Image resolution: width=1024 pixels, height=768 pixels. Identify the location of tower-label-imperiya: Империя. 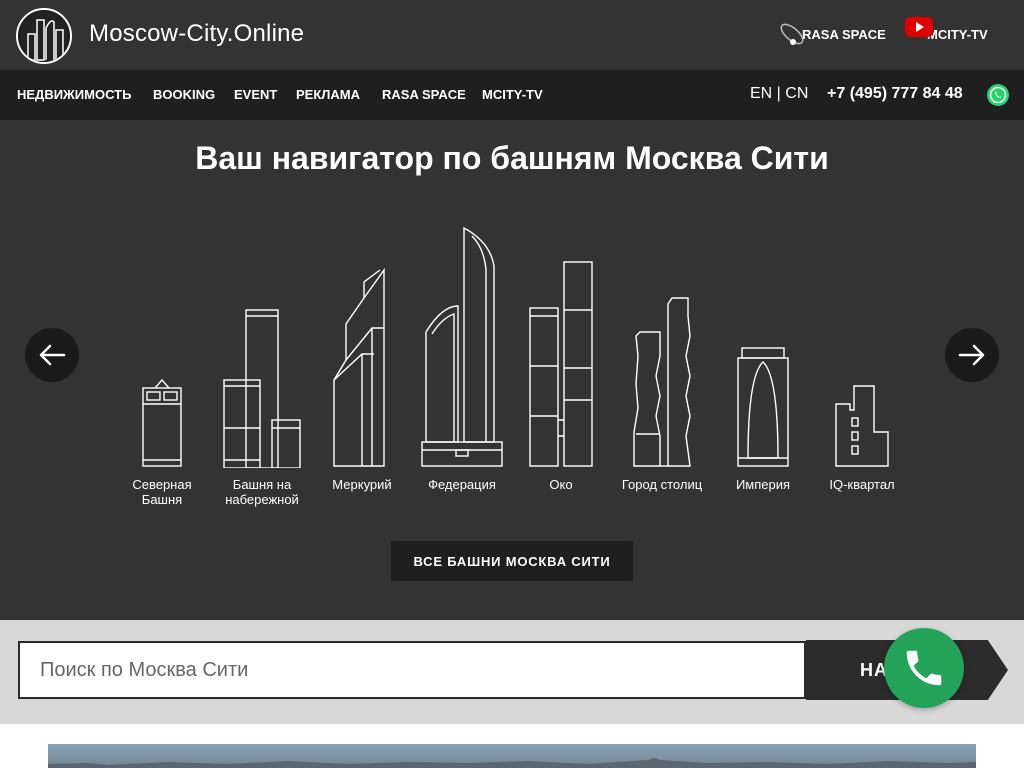
(763, 484).